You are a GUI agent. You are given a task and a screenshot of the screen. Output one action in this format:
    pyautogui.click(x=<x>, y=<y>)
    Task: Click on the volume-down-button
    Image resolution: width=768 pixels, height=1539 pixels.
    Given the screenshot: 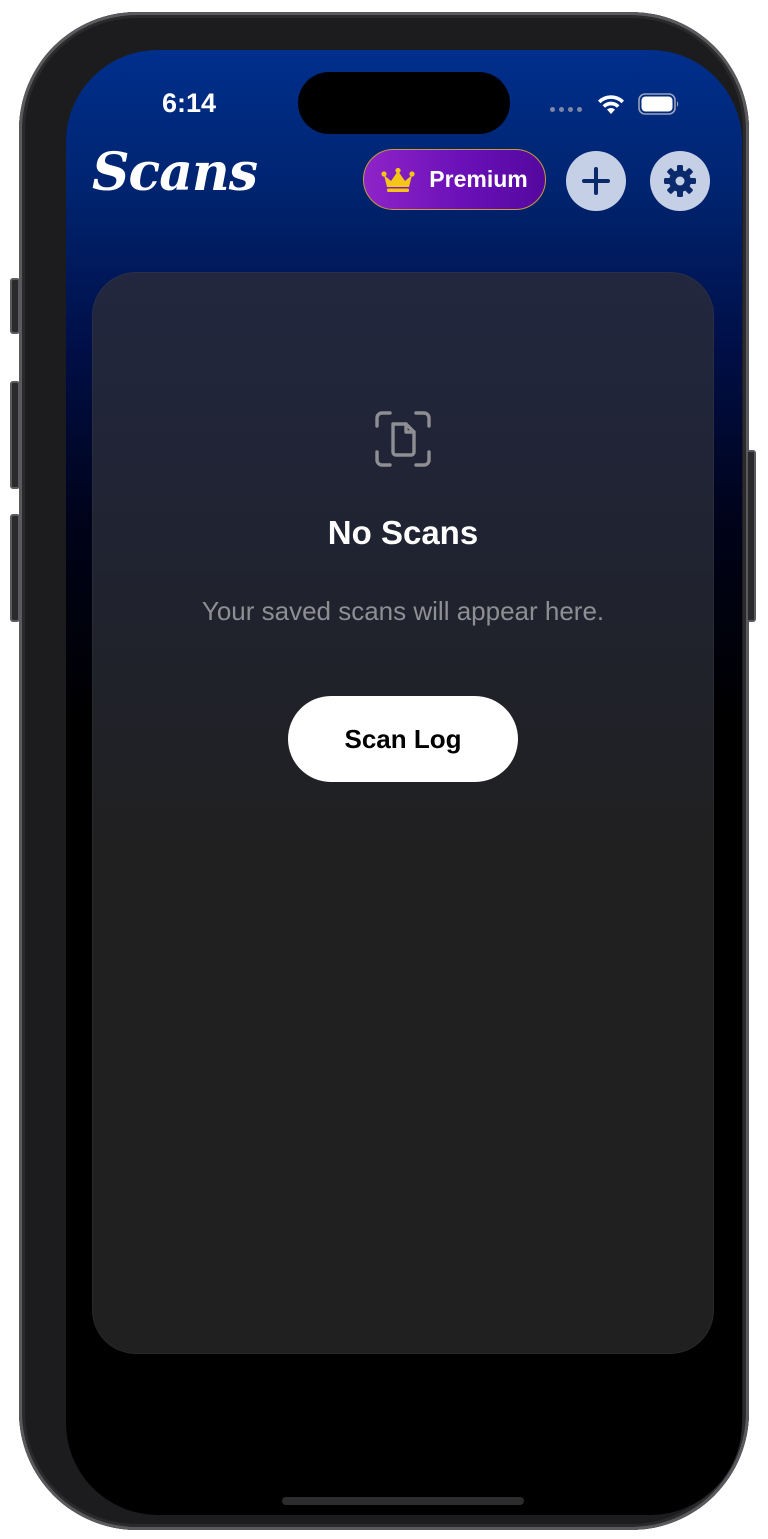 What is the action you would take?
    pyautogui.click(x=15, y=568)
    